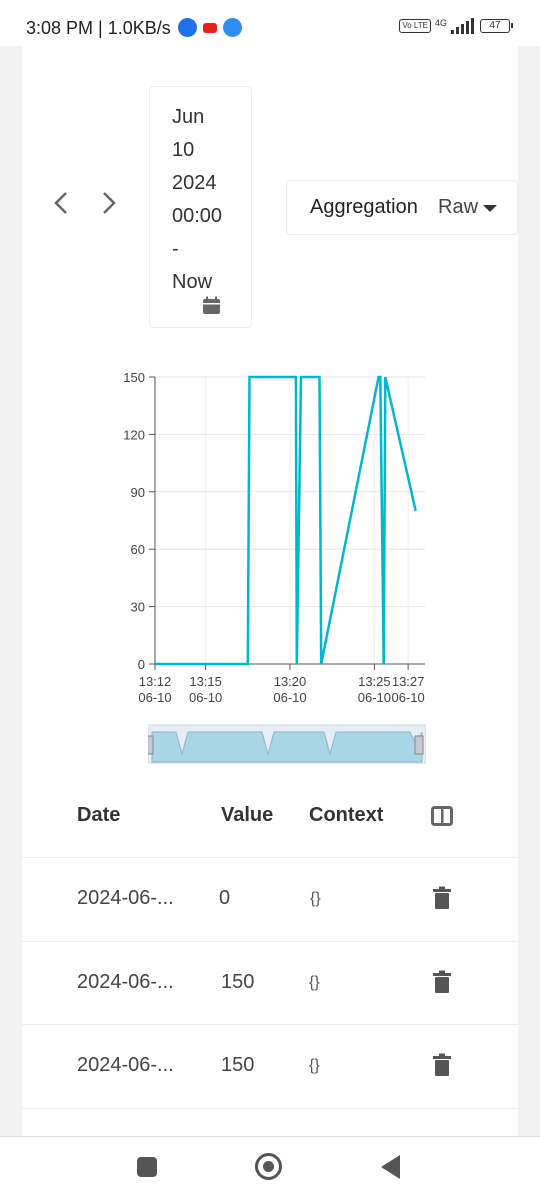  What do you see at coordinates (194, 183) in the screenshot?
I see `date-year: 2024` at bounding box center [194, 183].